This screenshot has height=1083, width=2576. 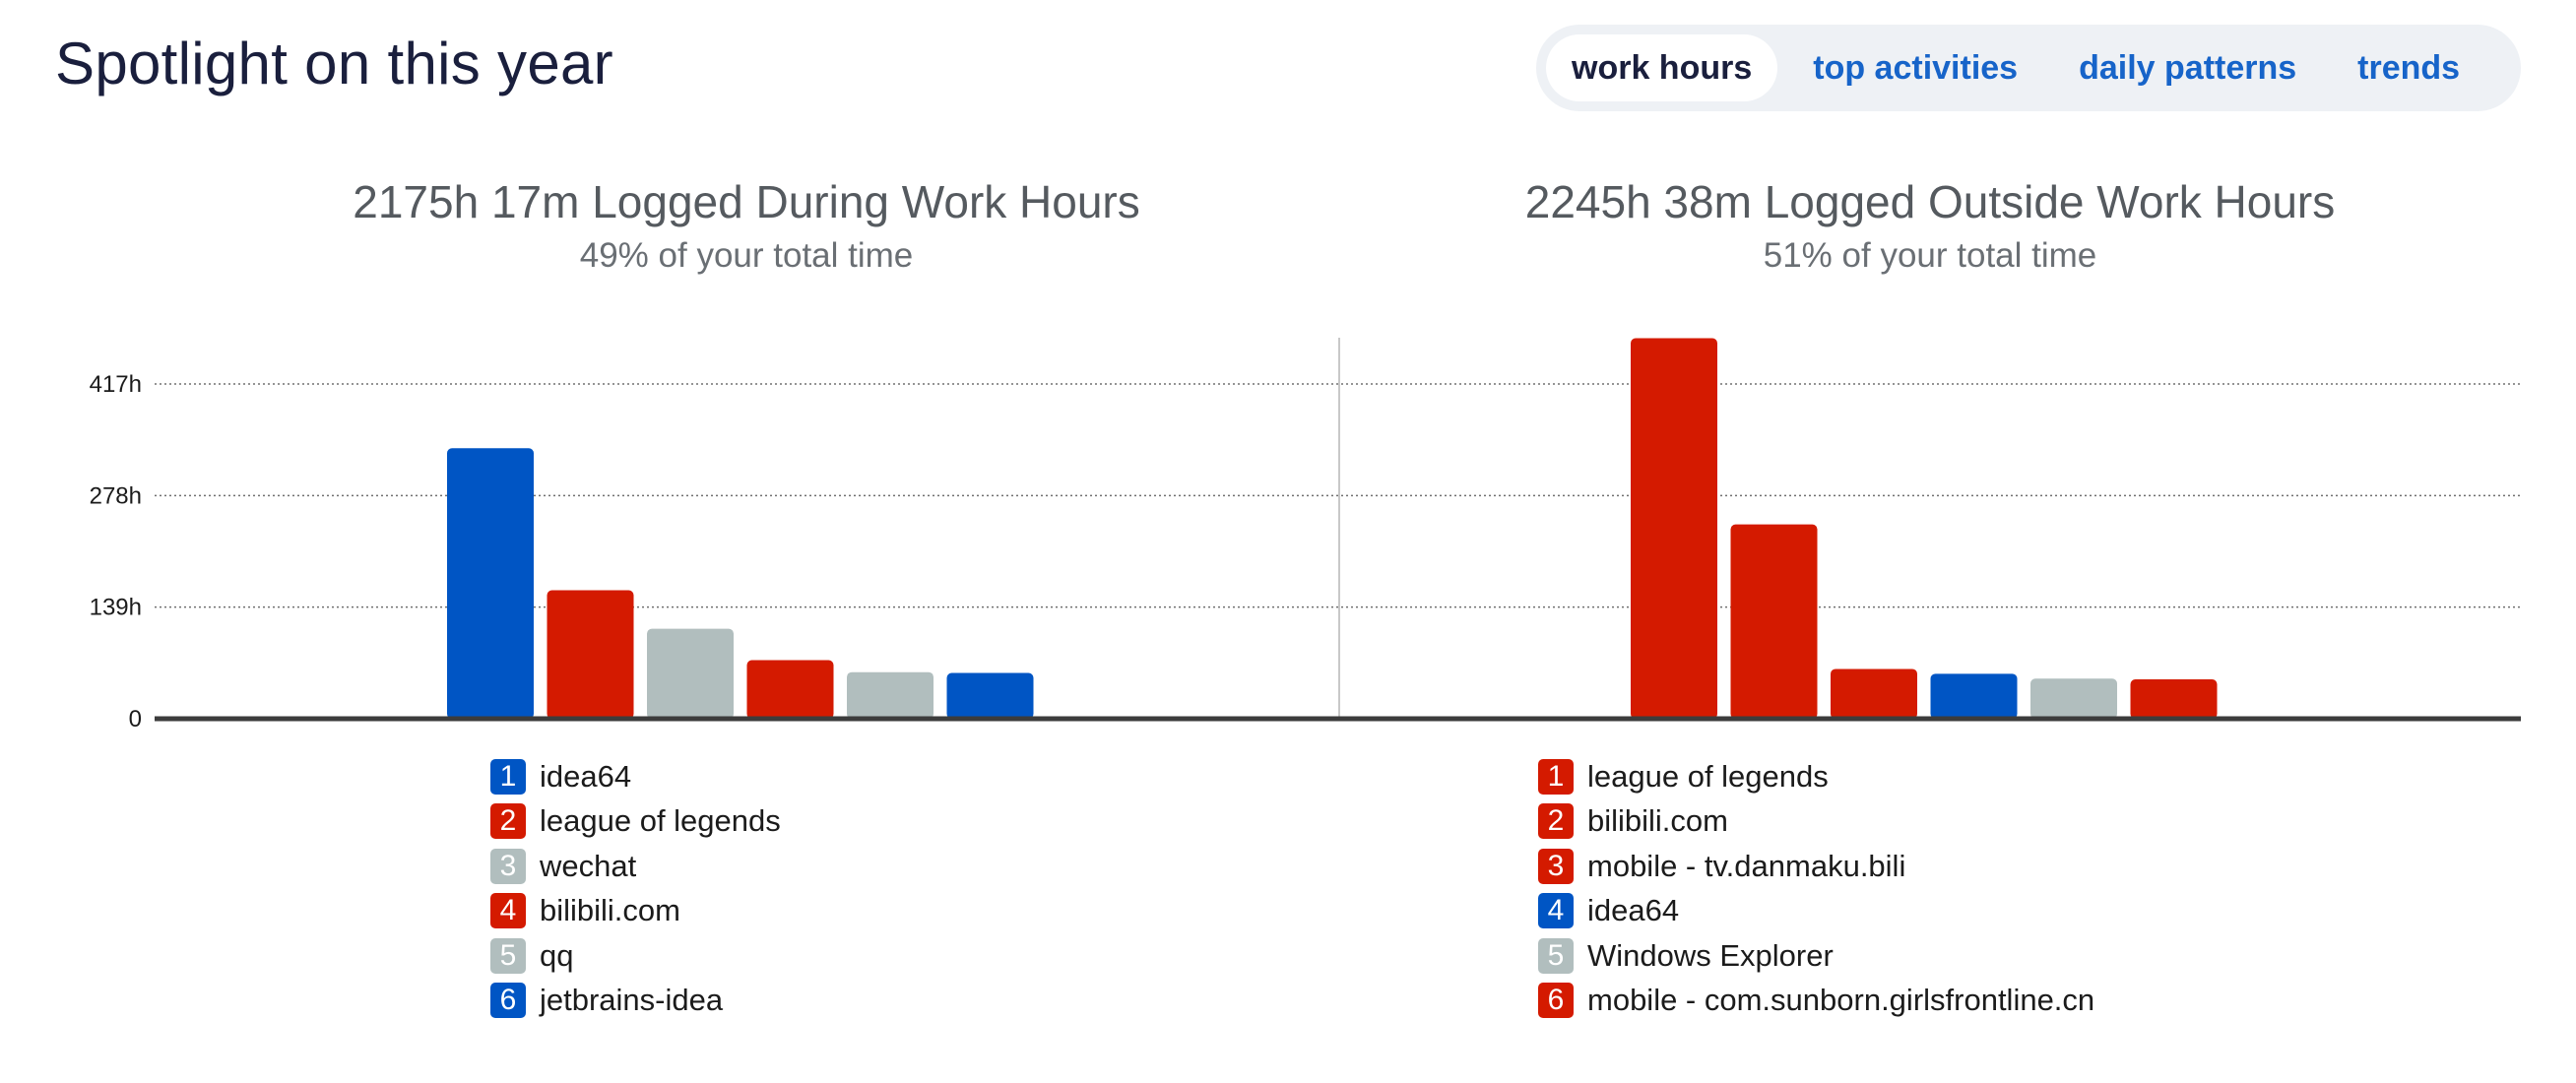 What do you see at coordinates (1816, 911) in the screenshot?
I see `legend-item: 4 idea64` at bounding box center [1816, 911].